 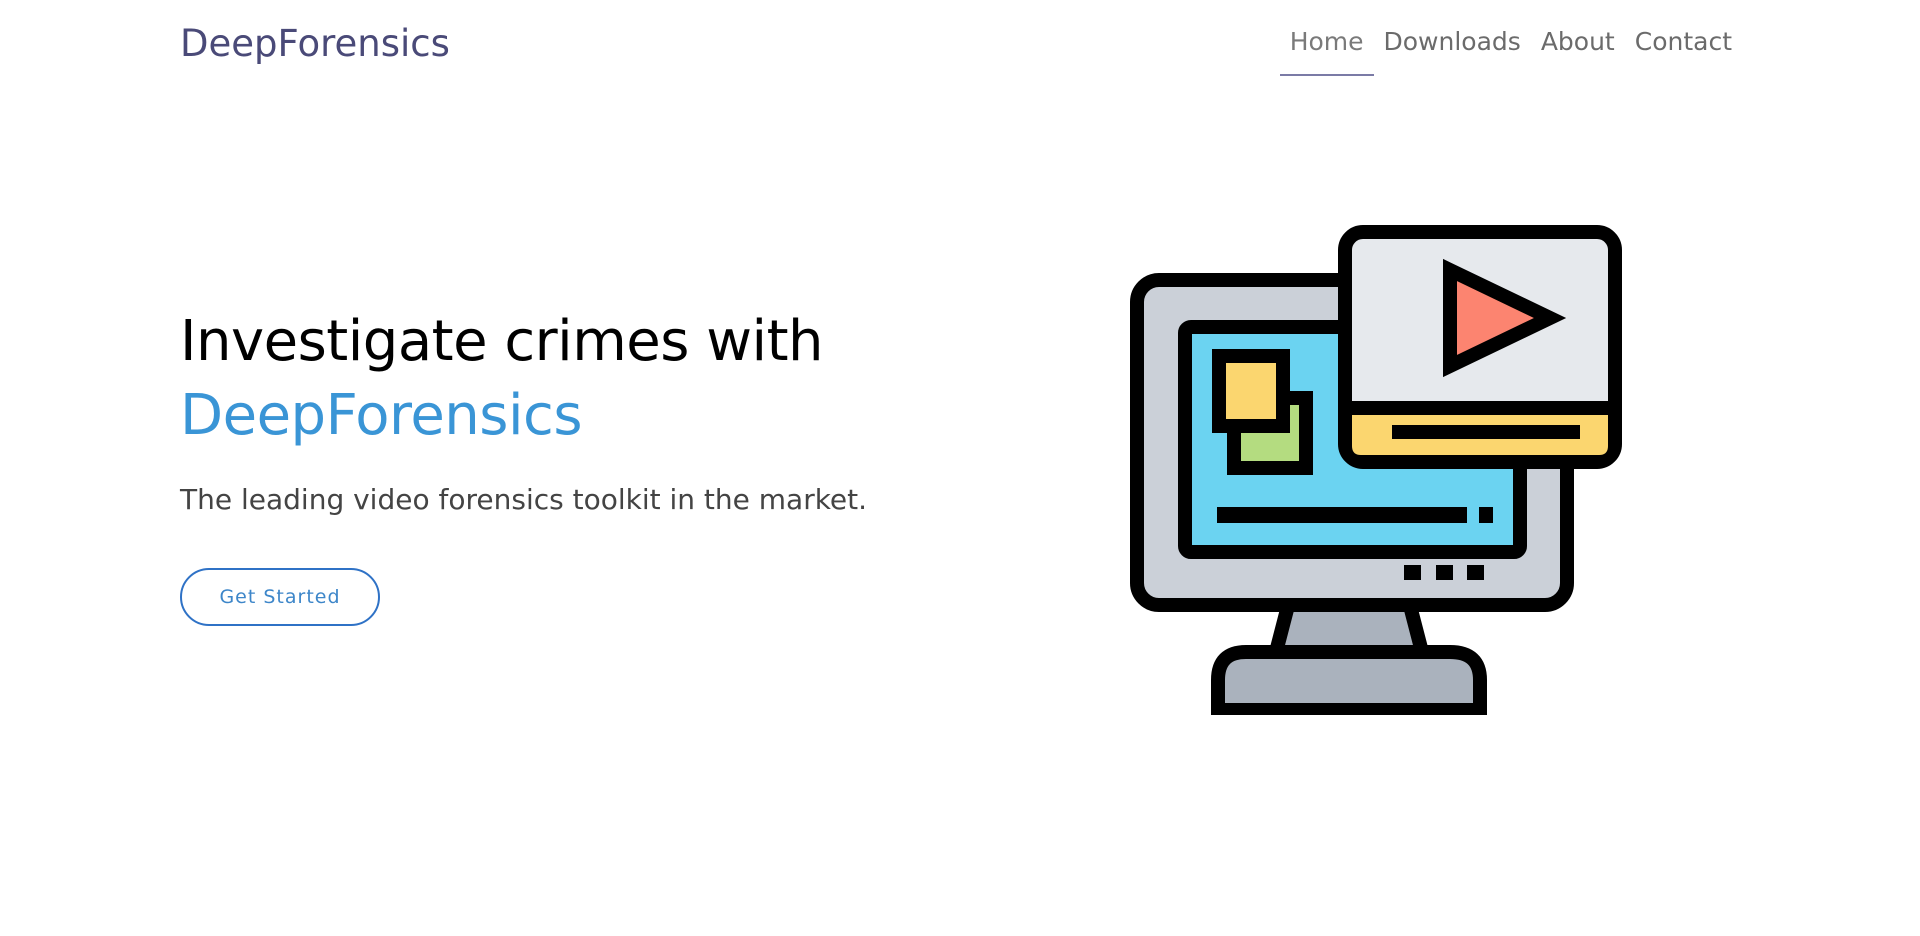 I want to click on brand-logo: DeepForensics, so click(x=315, y=44).